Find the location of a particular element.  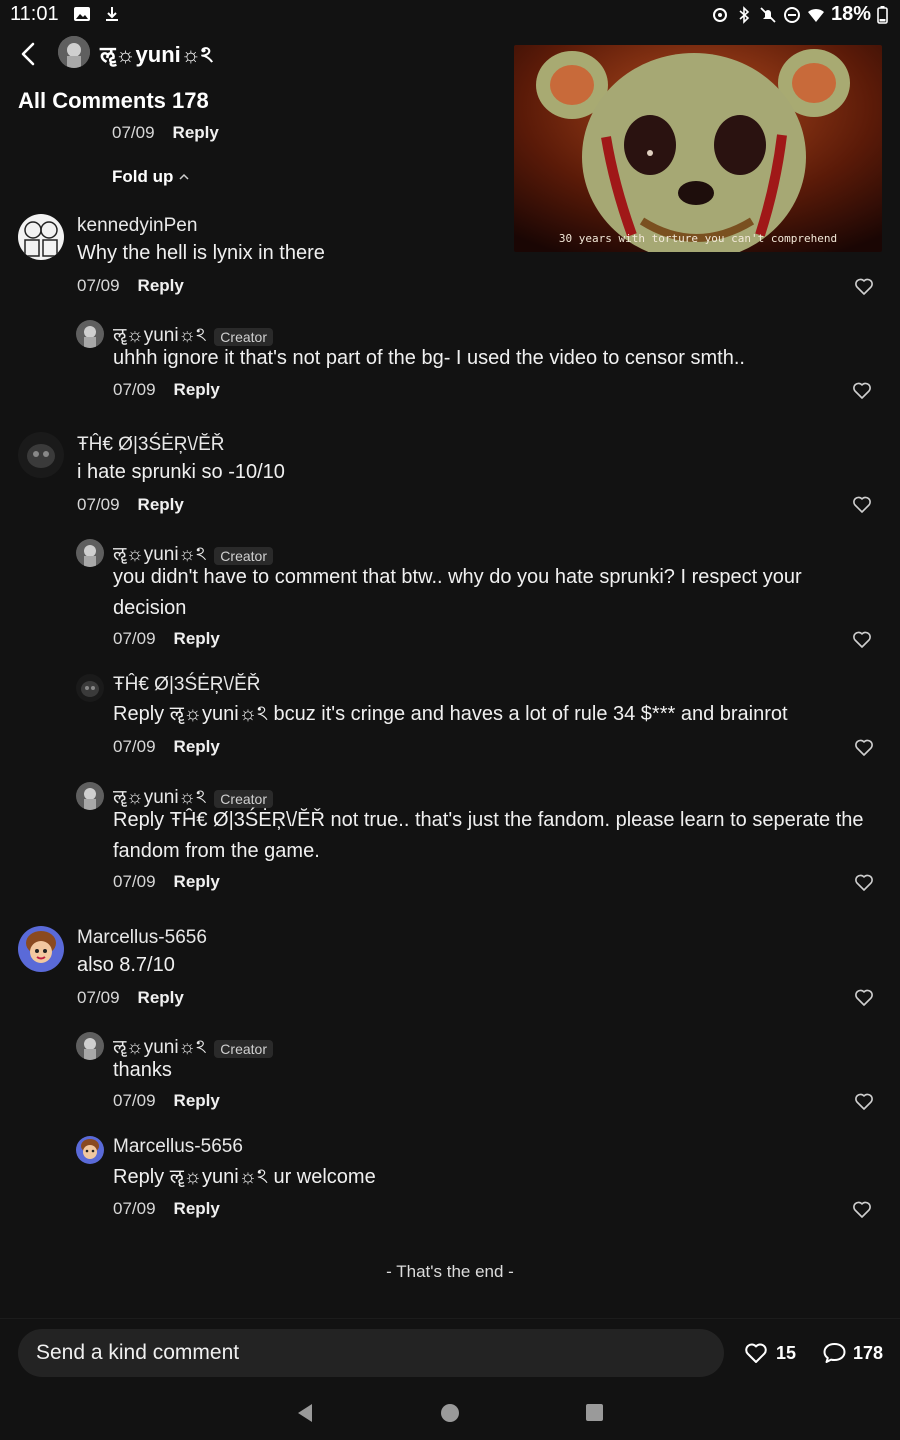

comment-input: Send a kind comment is located at coordinates (371, 1353).